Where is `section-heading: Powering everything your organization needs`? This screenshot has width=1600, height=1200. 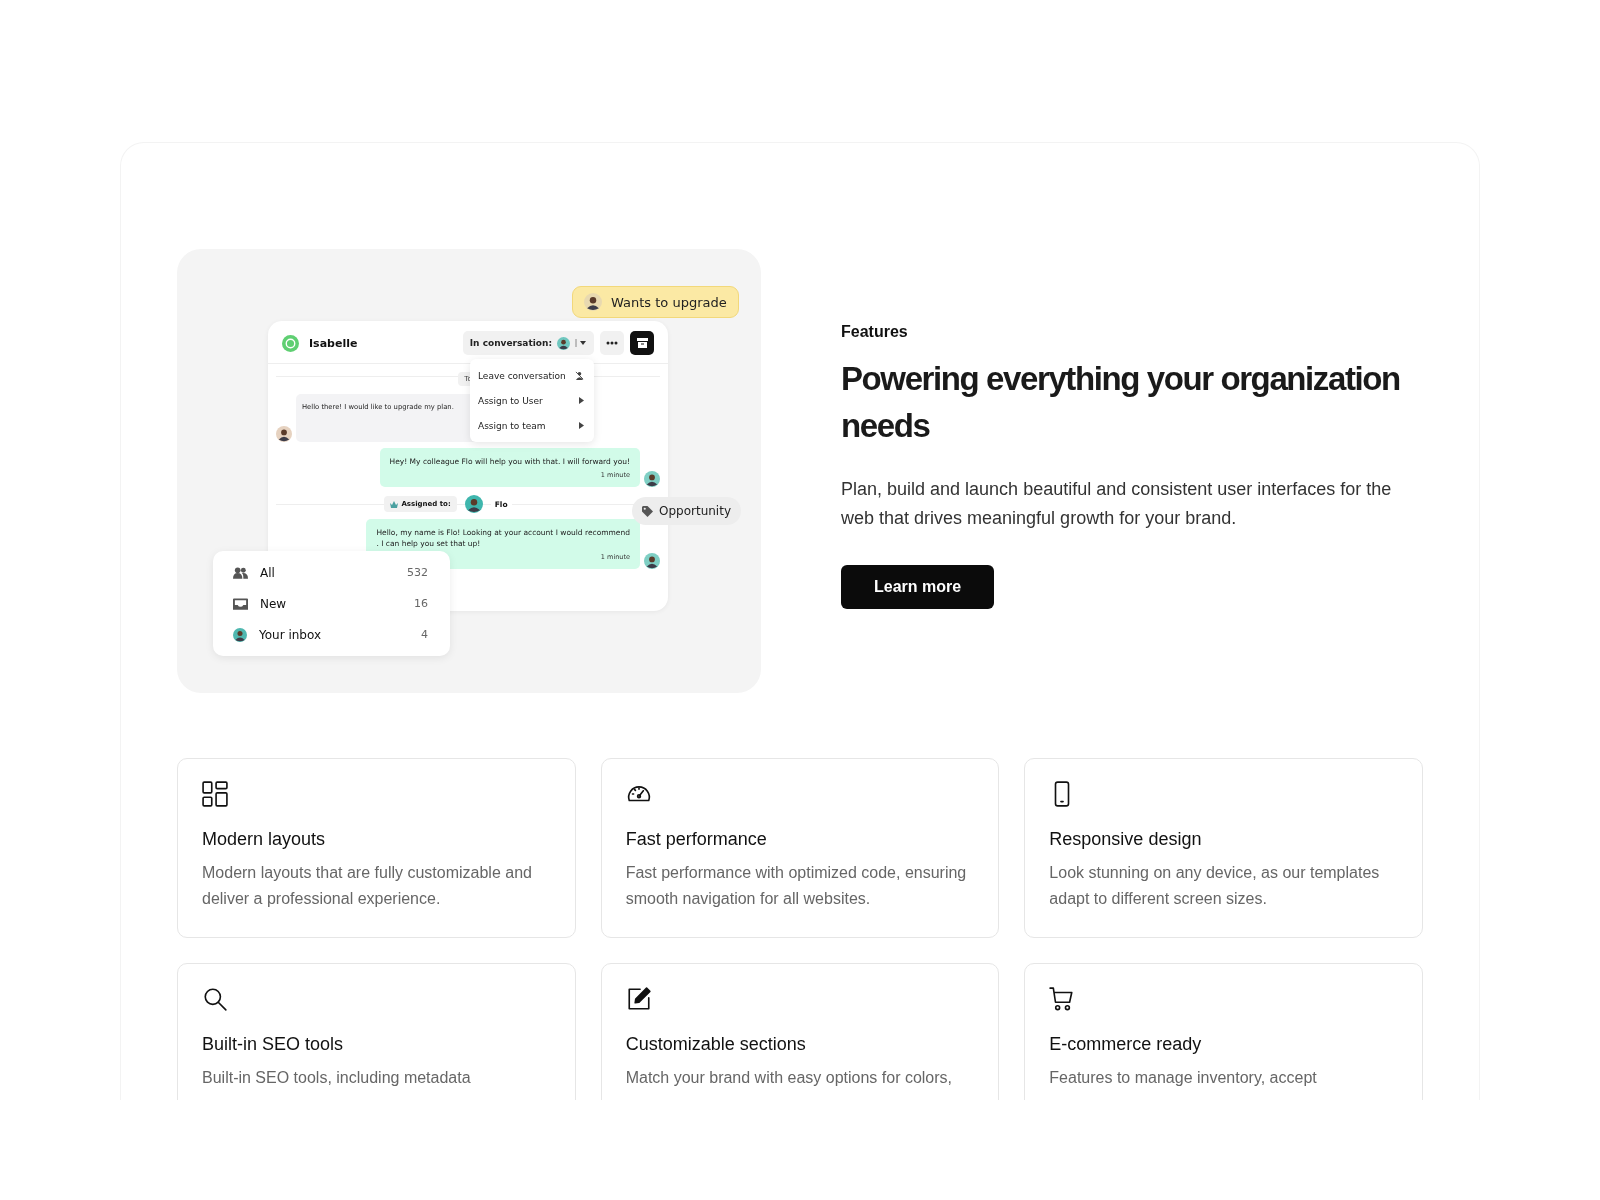
section-heading: Powering everything your organization needs is located at coordinates (1121, 402).